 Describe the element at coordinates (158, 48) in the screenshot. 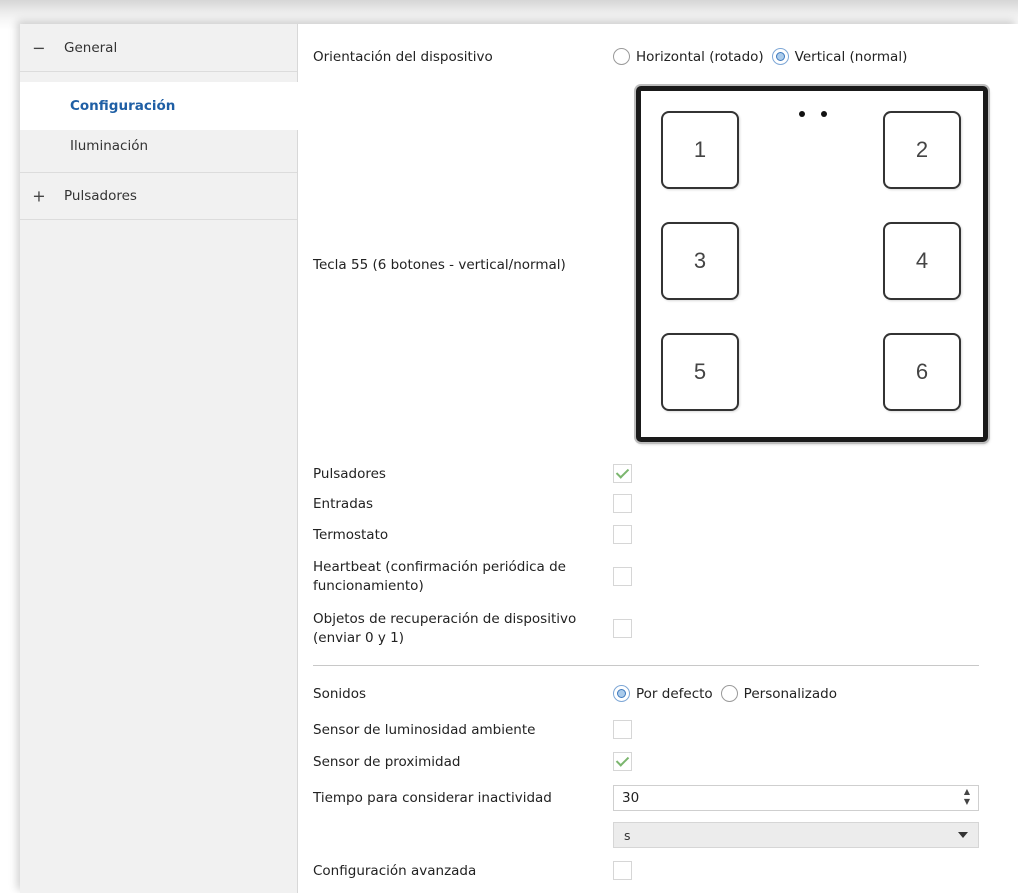

I see `sidebar-group-general: − General` at that location.